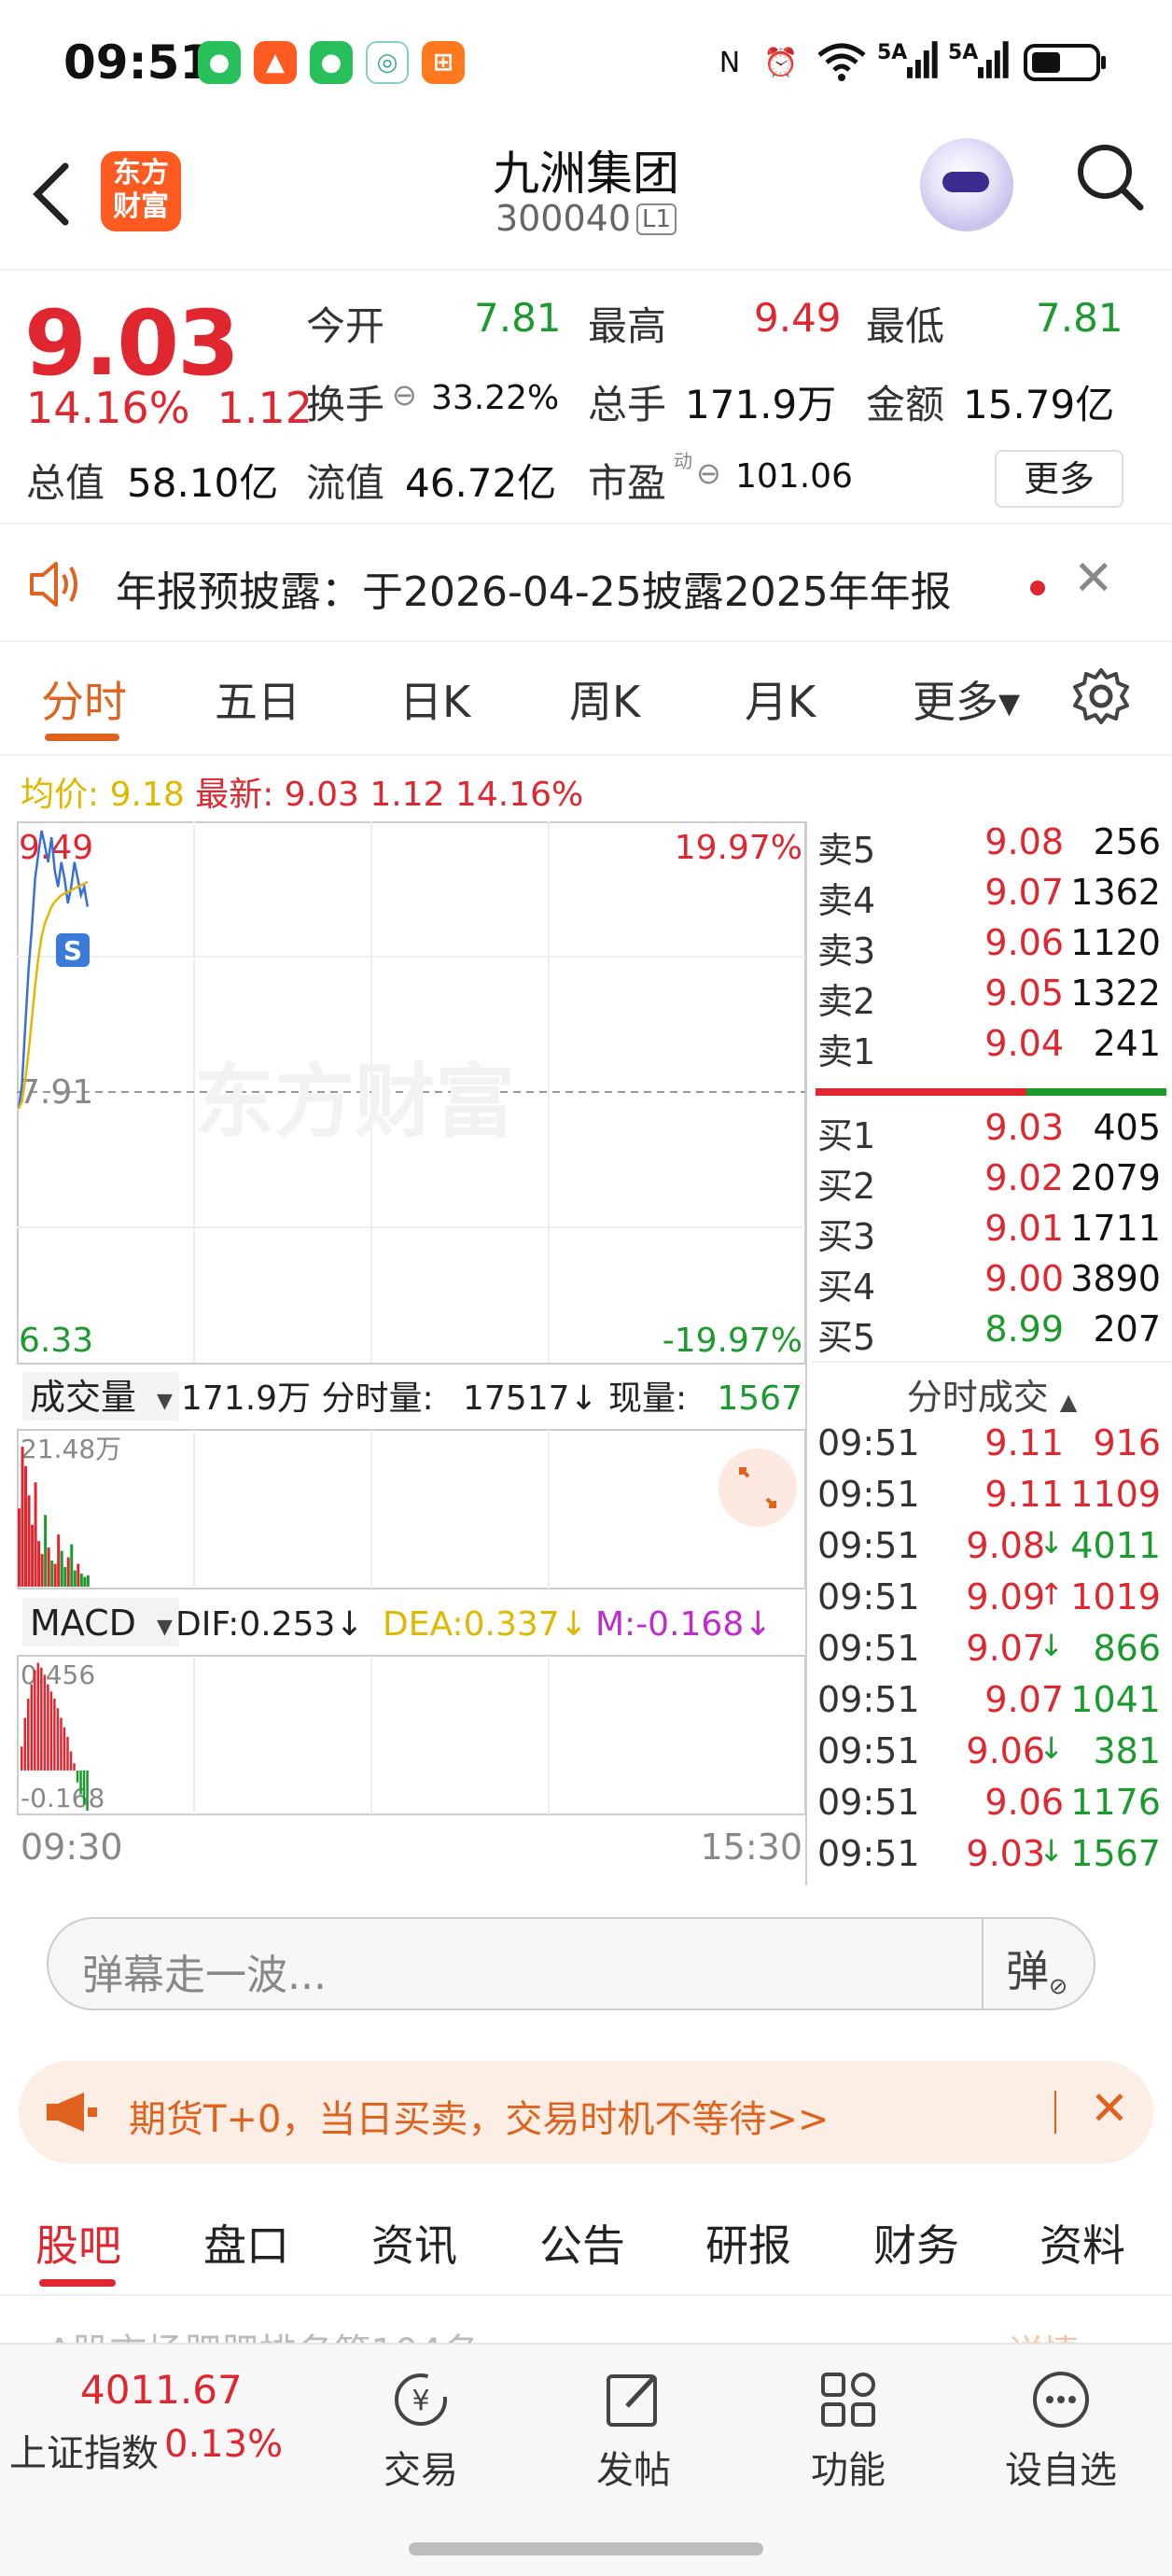  What do you see at coordinates (656, 219) in the screenshot?
I see `level-badge: L1` at bounding box center [656, 219].